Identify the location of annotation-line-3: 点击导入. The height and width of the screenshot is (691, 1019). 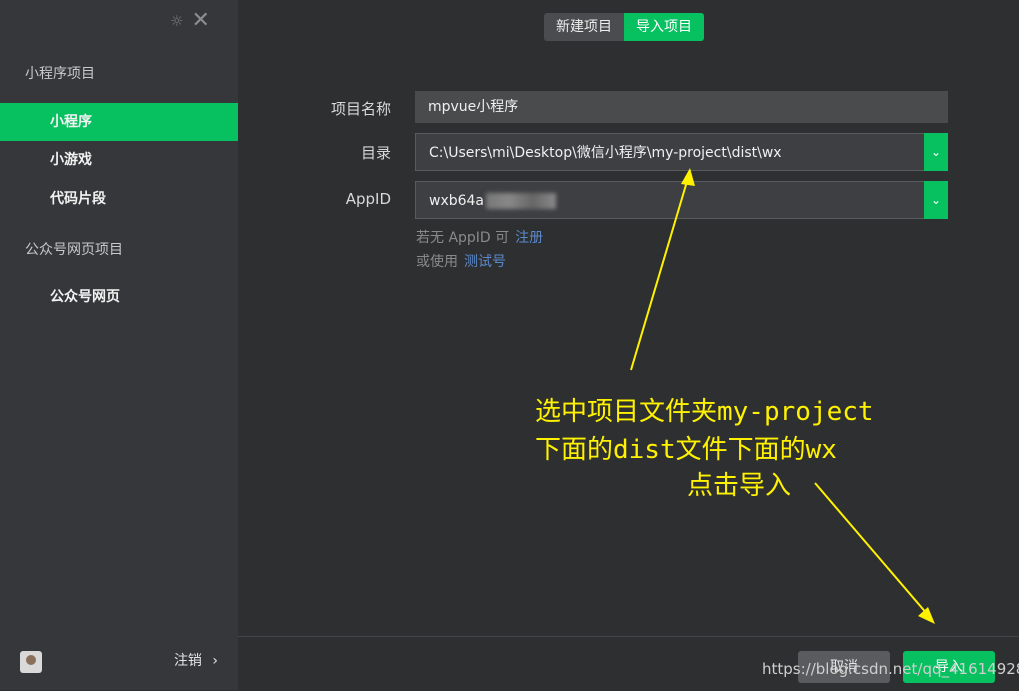
(739, 486).